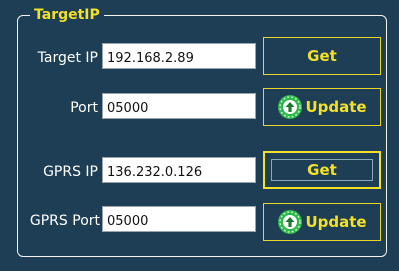 Image resolution: width=399 pixels, height=271 pixels. I want to click on gprs-ip-input, so click(179, 170).